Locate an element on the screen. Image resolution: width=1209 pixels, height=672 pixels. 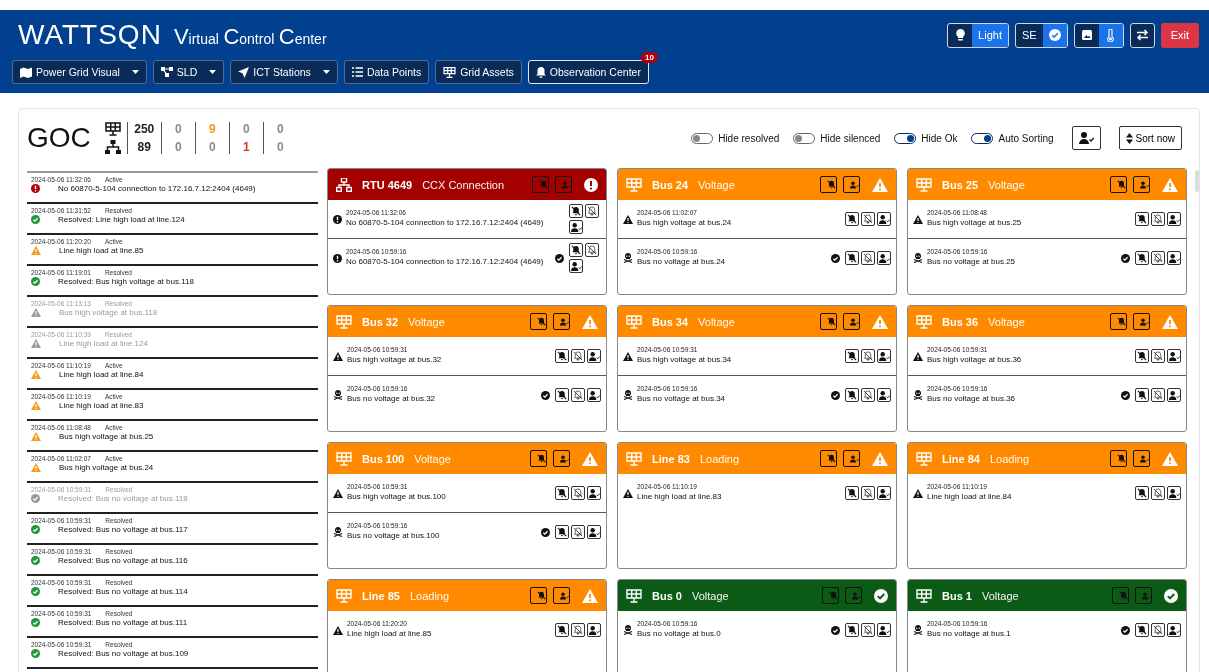
theme-toggle: Light is located at coordinates (978, 35).